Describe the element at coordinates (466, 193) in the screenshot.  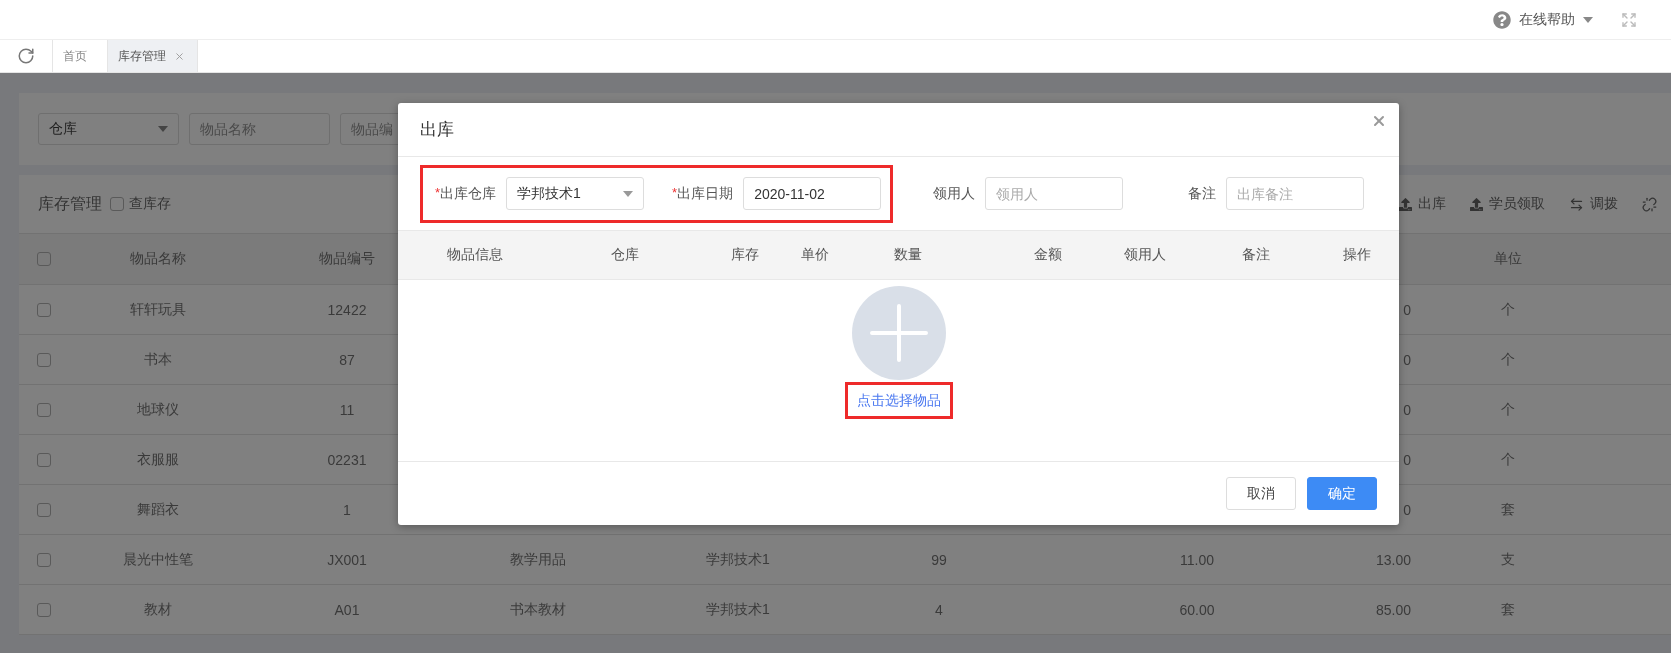
I see `field-label: *出库仓库` at that location.